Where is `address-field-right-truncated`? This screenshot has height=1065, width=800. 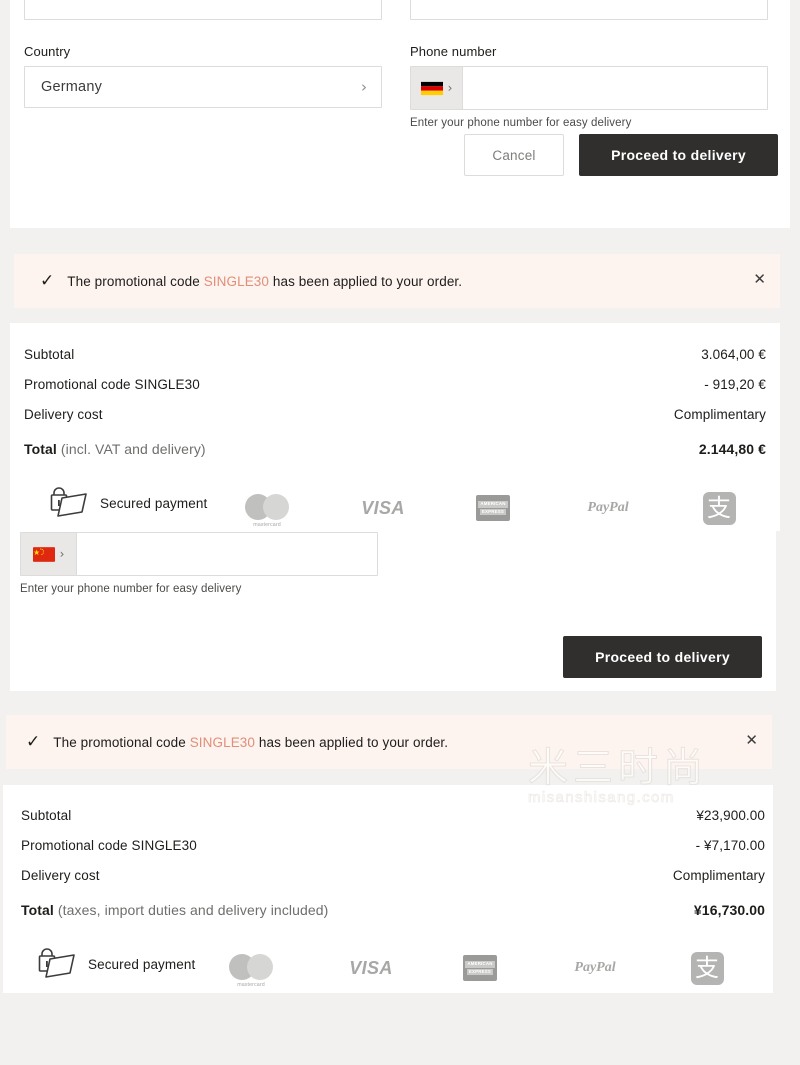 address-field-right-truncated is located at coordinates (589, 10).